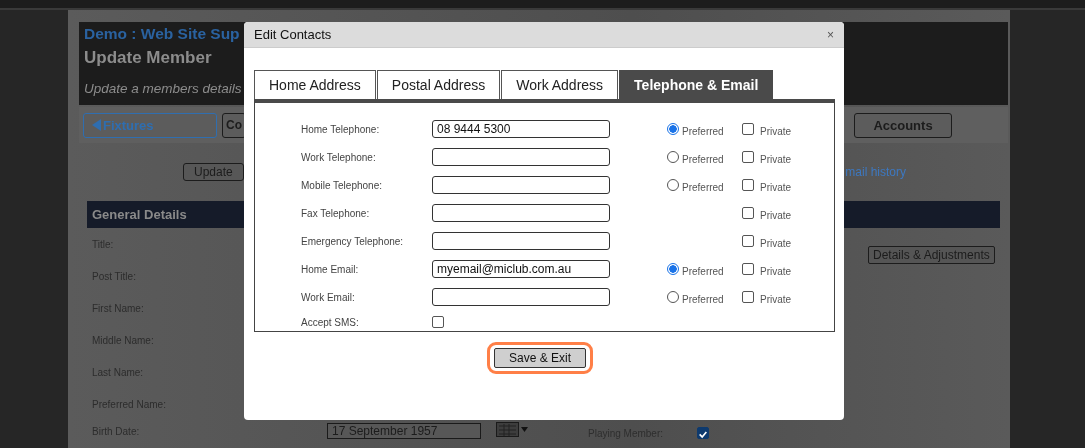 The image size is (1085, 448). I want to click on page-subtitle: Update a members details, so click(163, 88).